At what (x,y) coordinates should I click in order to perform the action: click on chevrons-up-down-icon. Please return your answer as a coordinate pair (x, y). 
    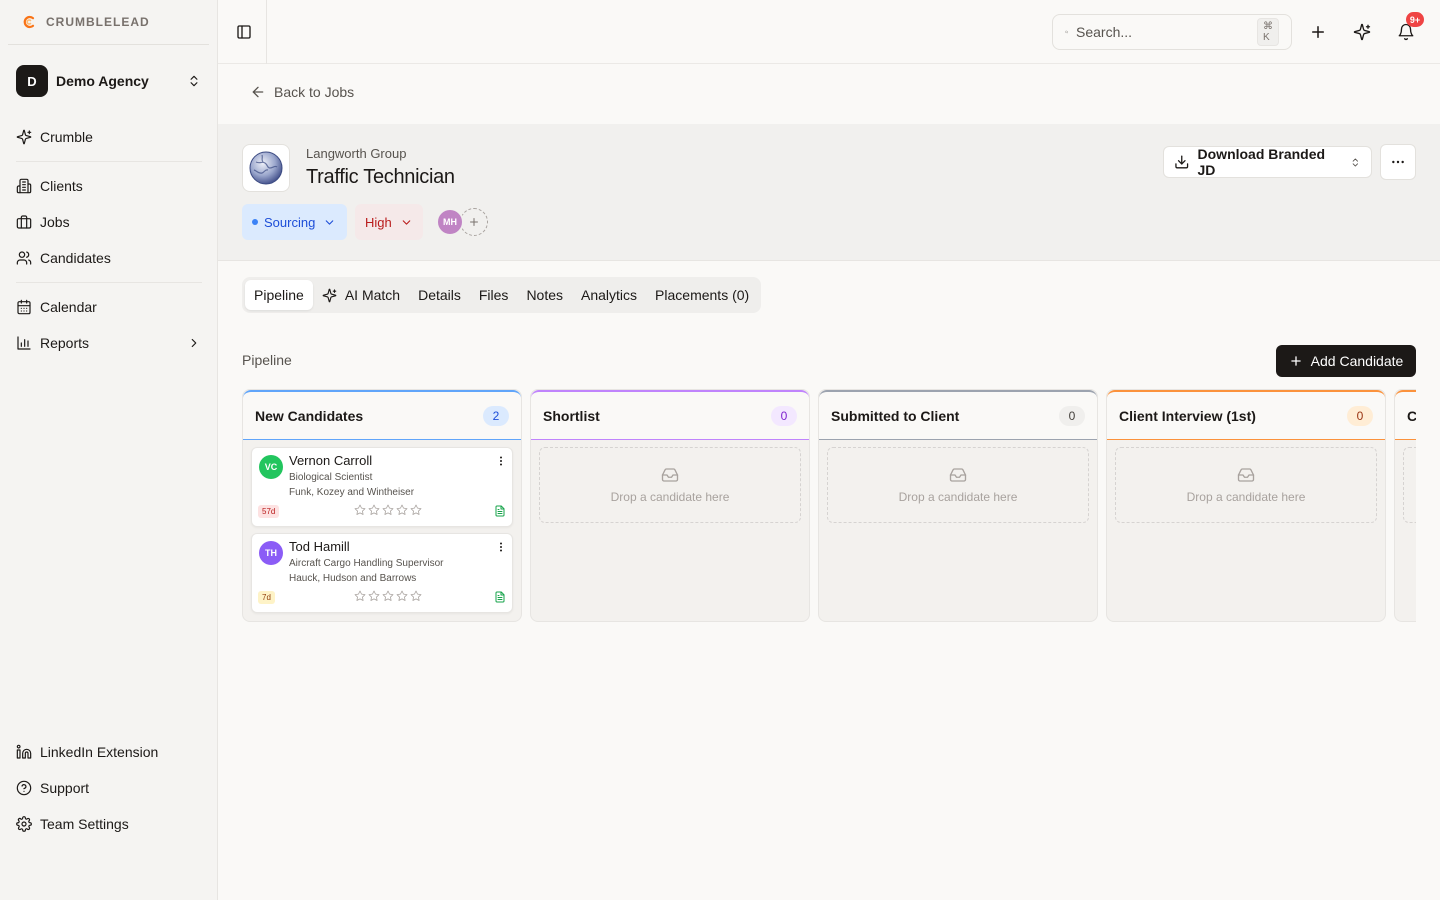
    Looking at the image, I should click on (1356, 162).